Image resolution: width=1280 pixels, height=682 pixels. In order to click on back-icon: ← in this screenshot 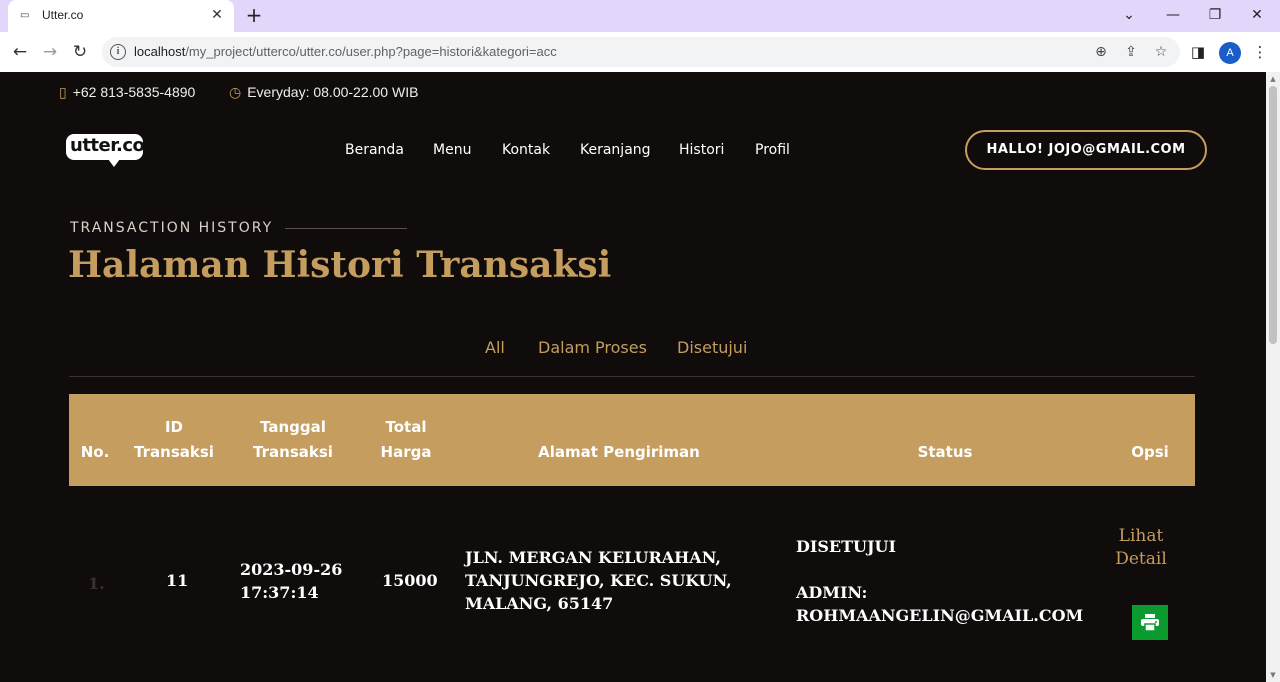, I will do `click(20, 52)`.